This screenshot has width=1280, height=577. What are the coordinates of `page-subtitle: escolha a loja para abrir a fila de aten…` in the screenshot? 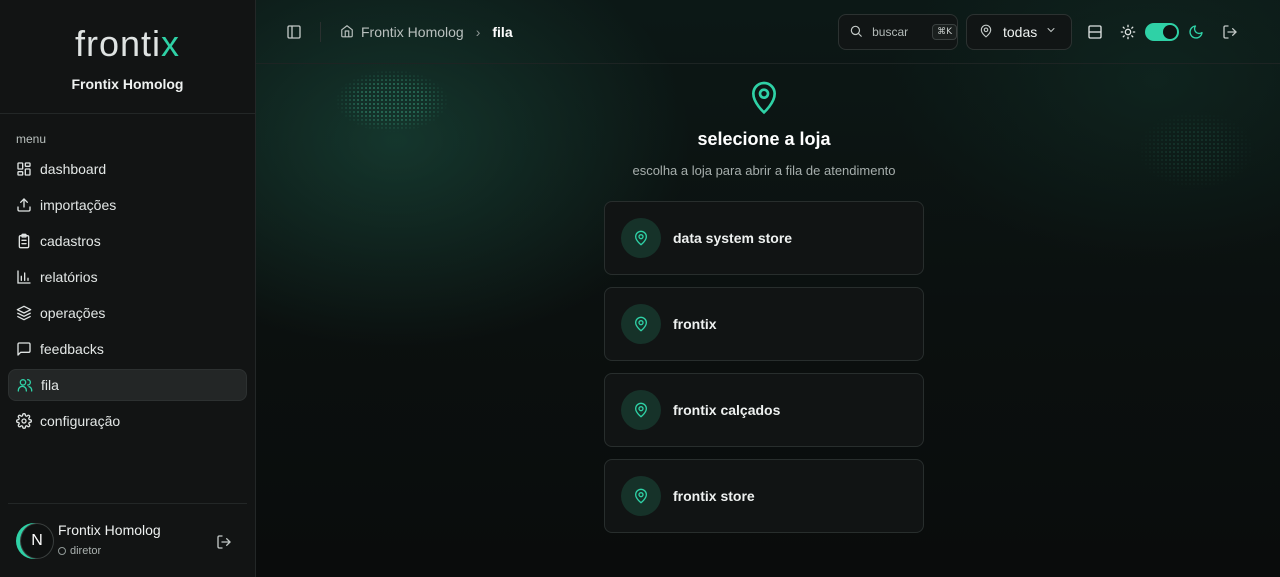 It's located at (764, 170).